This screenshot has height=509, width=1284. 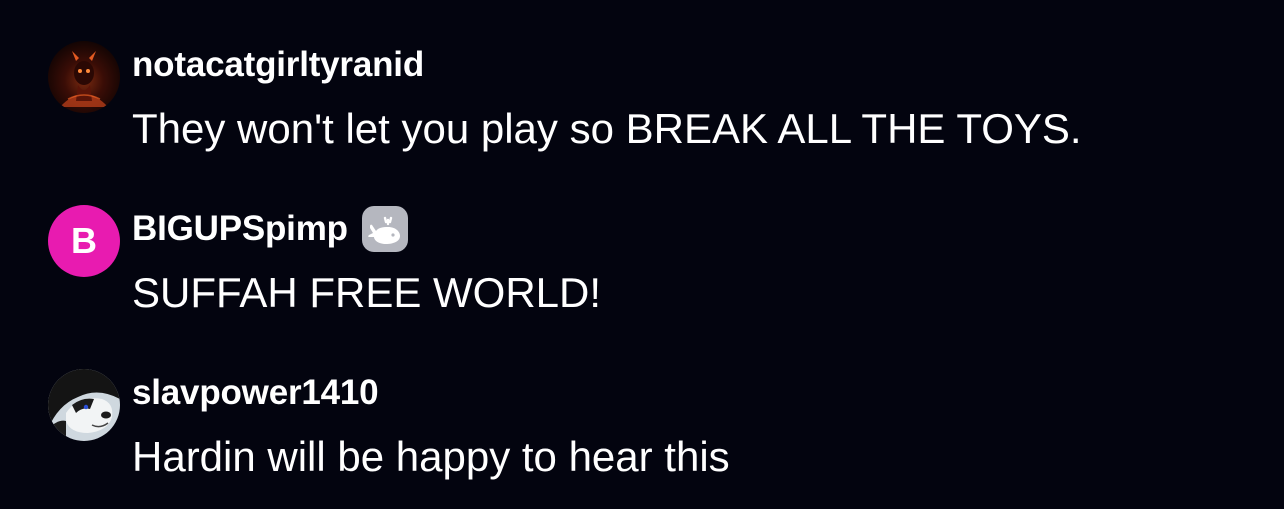 I want to click on demon-portrait-avatar-image, so click(x=84, y=77).